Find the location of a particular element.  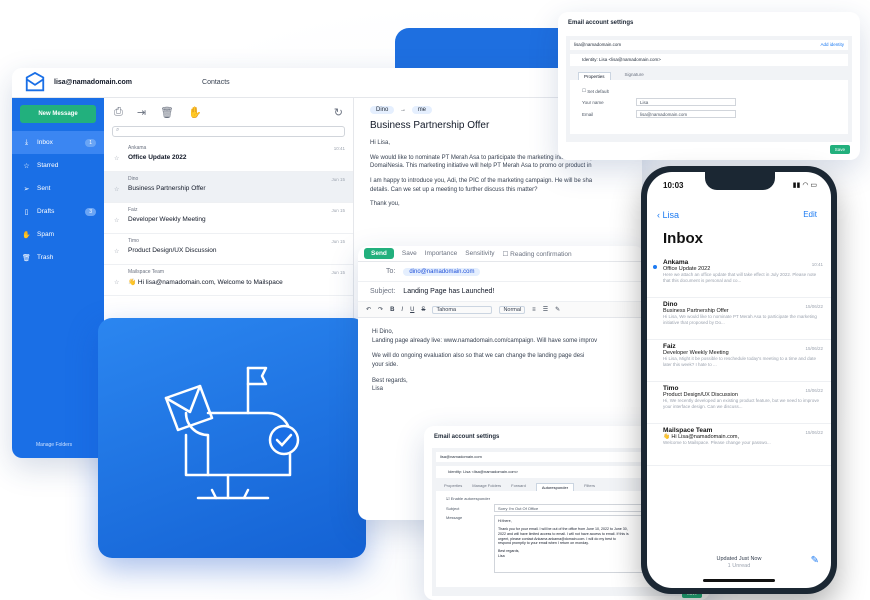

to-field: To: dino@namadomain.com is located at coordinates (501, 272).